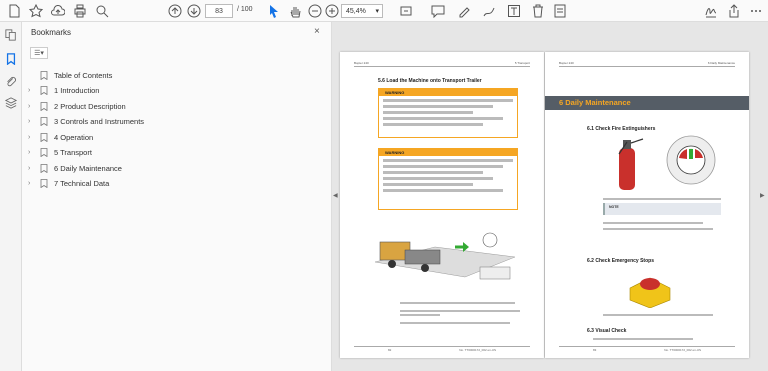 This screenshot has height=371, width=768. Describe the element at coordinates (377, 11) in the screenshot. I see `chevron-down-icon: ▾` at that location.